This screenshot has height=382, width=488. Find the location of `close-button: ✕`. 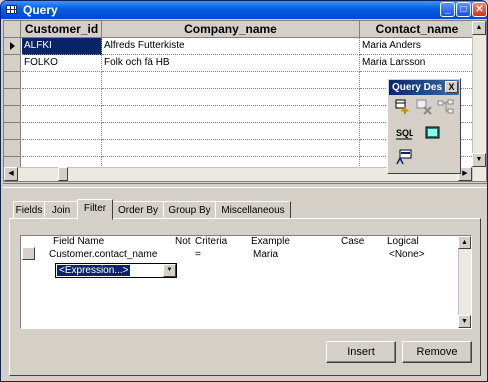

close-button: ✕ is located at coordinates (479, 9).